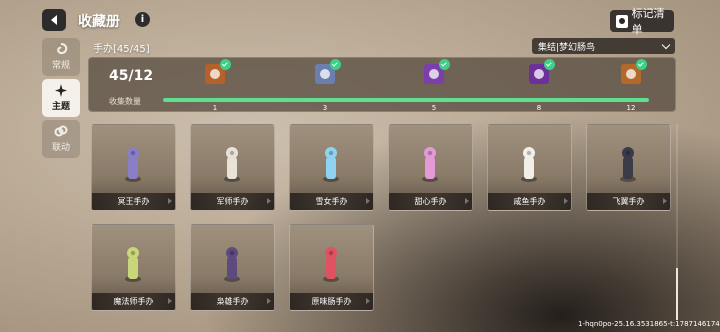  Describe the element at coordinates (232, 301) in the screenshot. I see `figure-name: 枭雄手办` at that location.